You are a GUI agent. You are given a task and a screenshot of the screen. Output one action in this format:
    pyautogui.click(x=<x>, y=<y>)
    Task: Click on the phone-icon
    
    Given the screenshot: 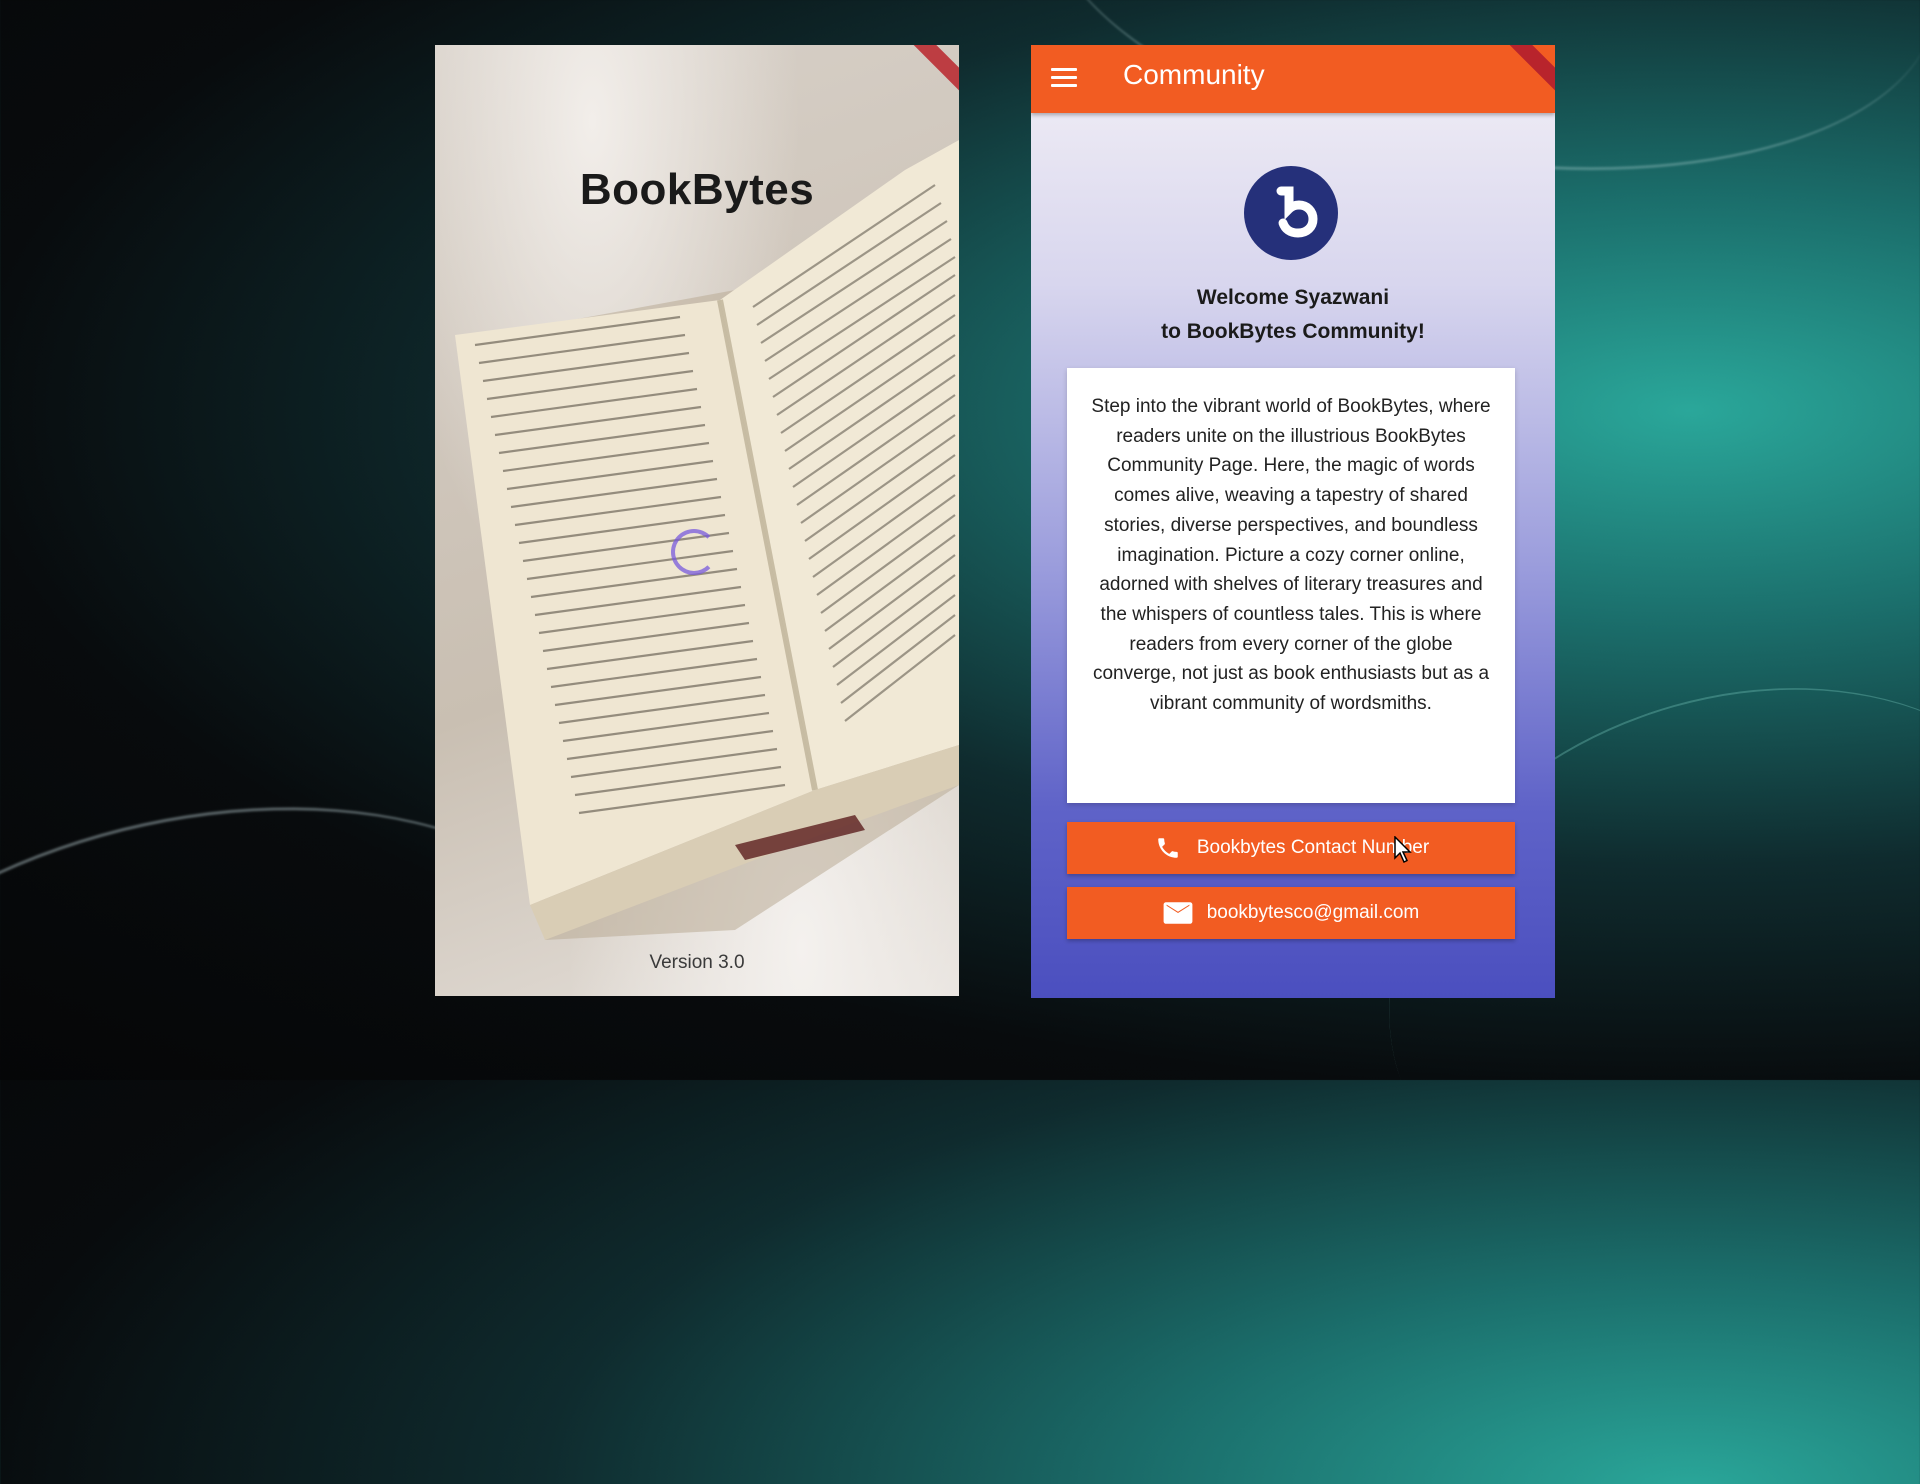 What is the action you would take?
    pyautogui.click(x=1168, y=848)
    